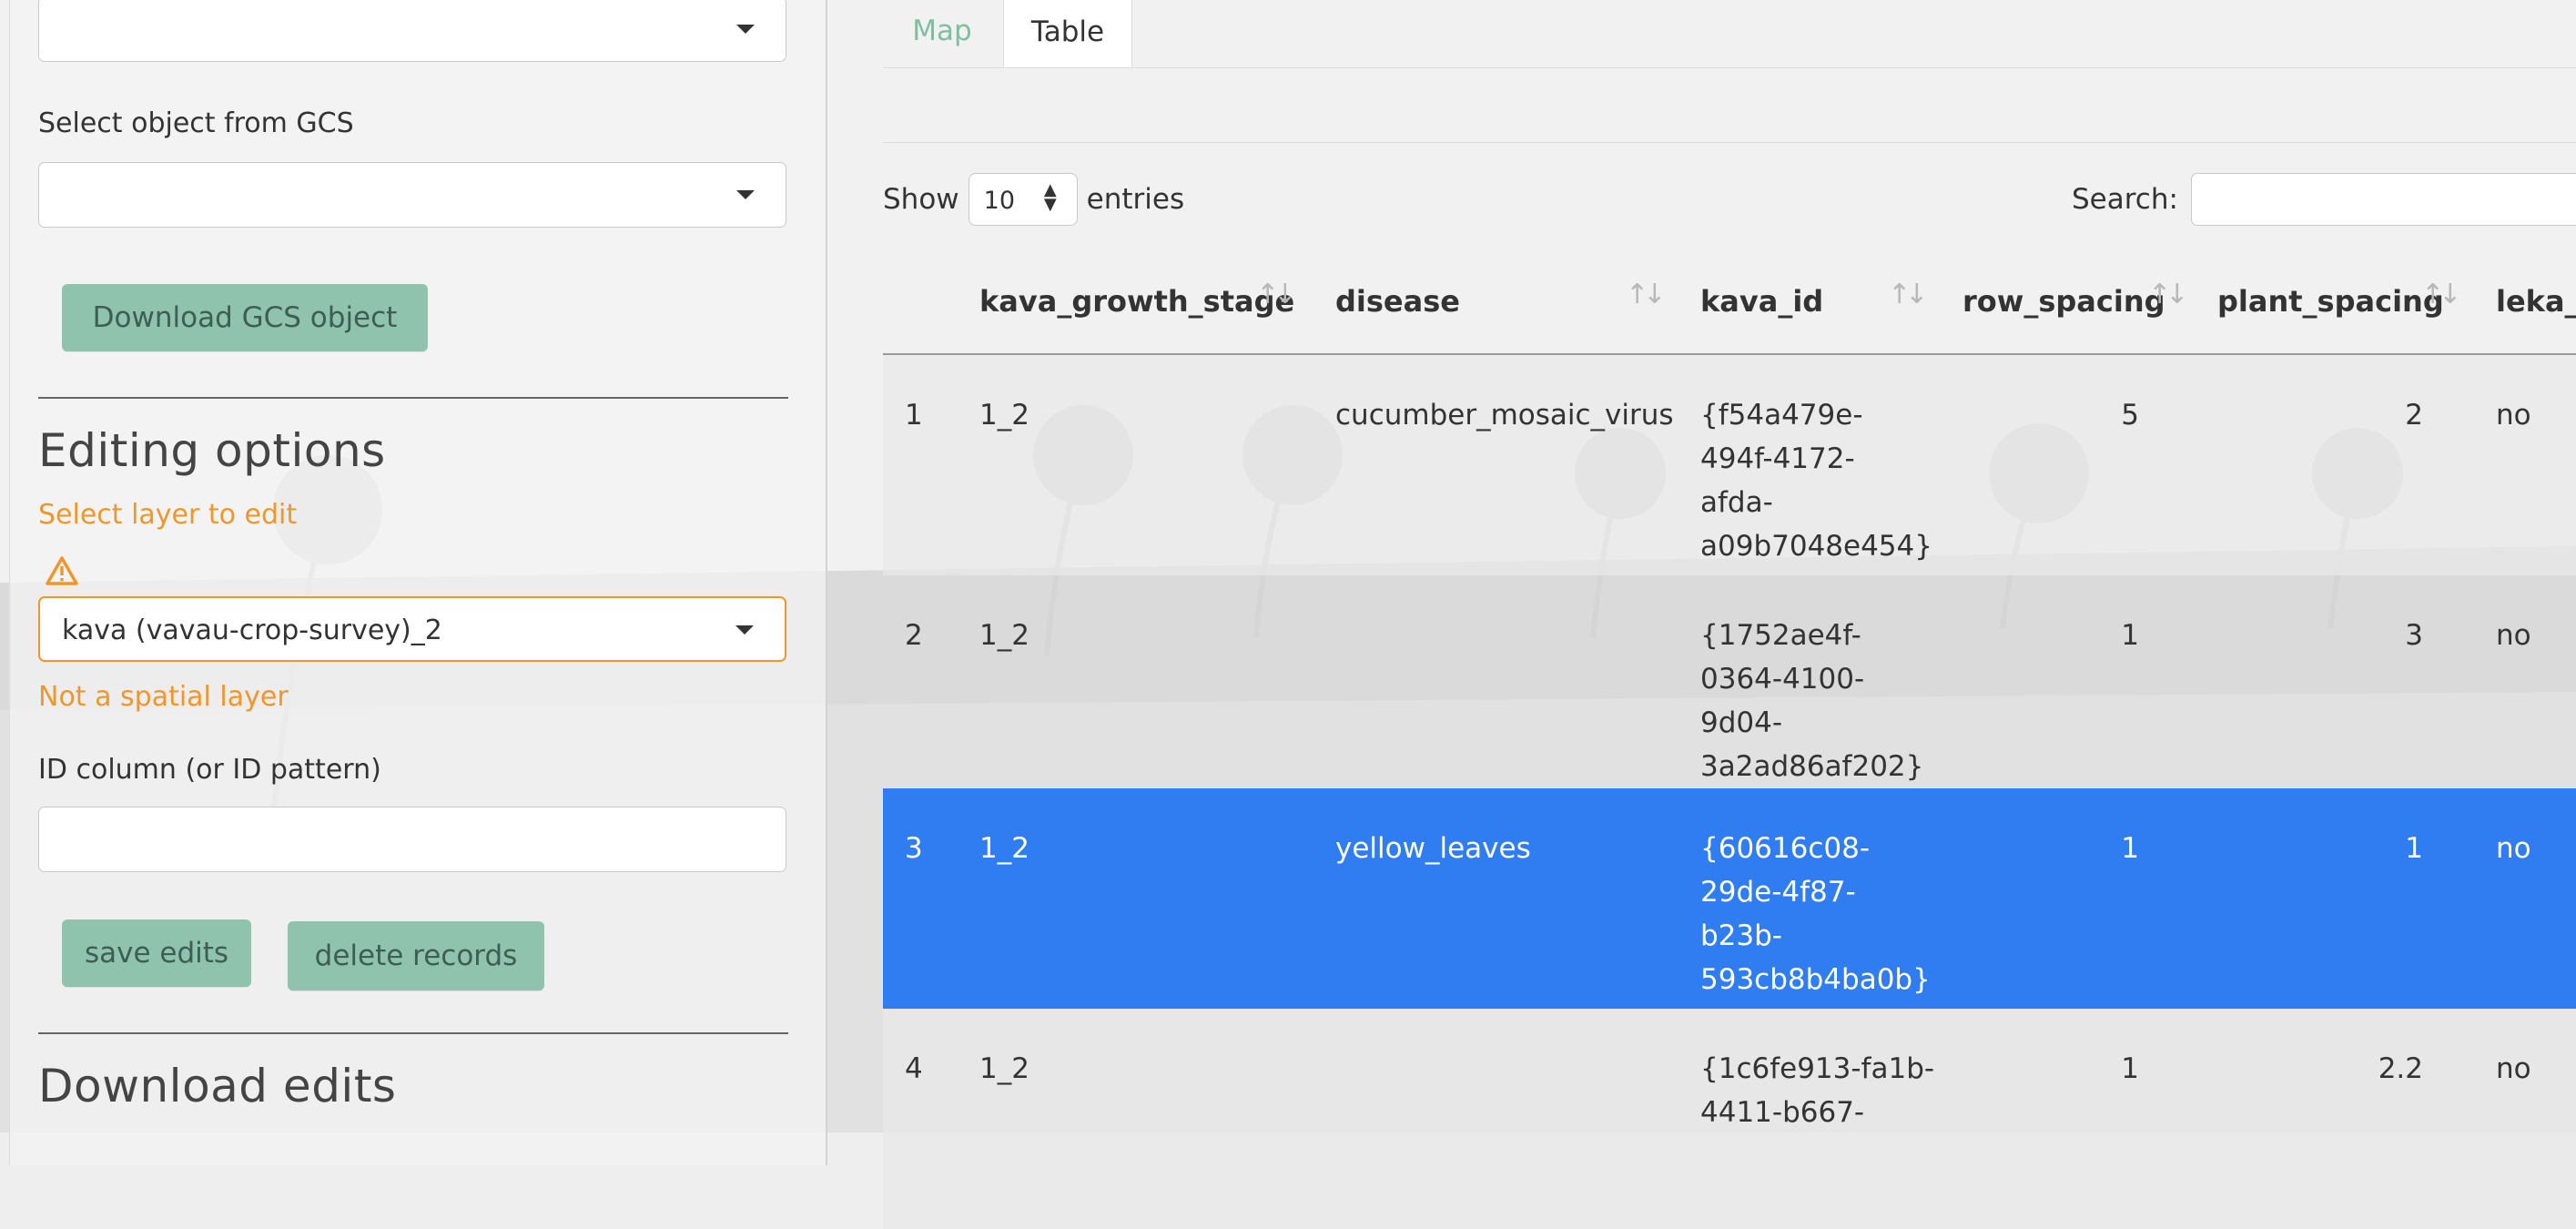  What do you see at coordinates (1433, 848) in the screenshot?
I see `cell-disease: yellow_leaves` at bounding box center [1433, 848].